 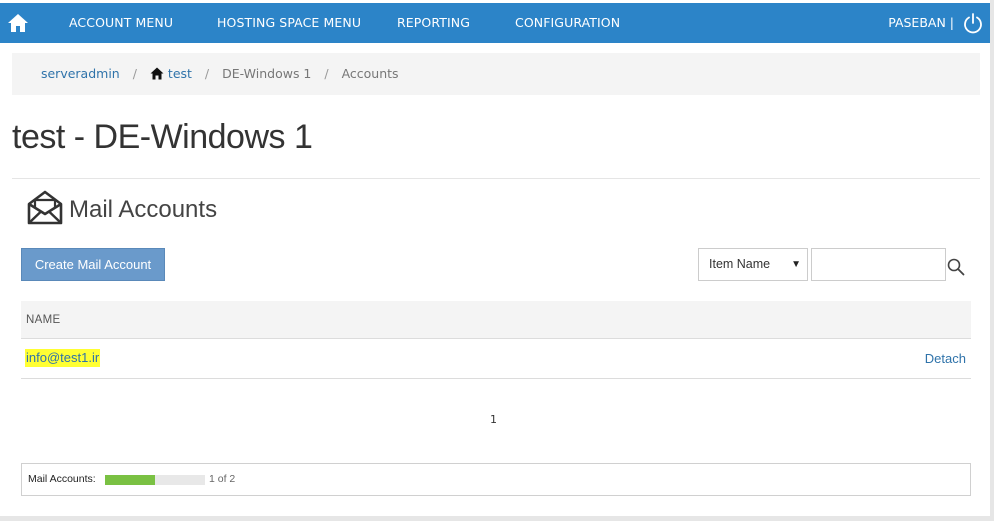 What do you see at coordinates (143, 209) in the screenshot?
I see `section-title: Mail Accounts` at bounding box center [143, 209].